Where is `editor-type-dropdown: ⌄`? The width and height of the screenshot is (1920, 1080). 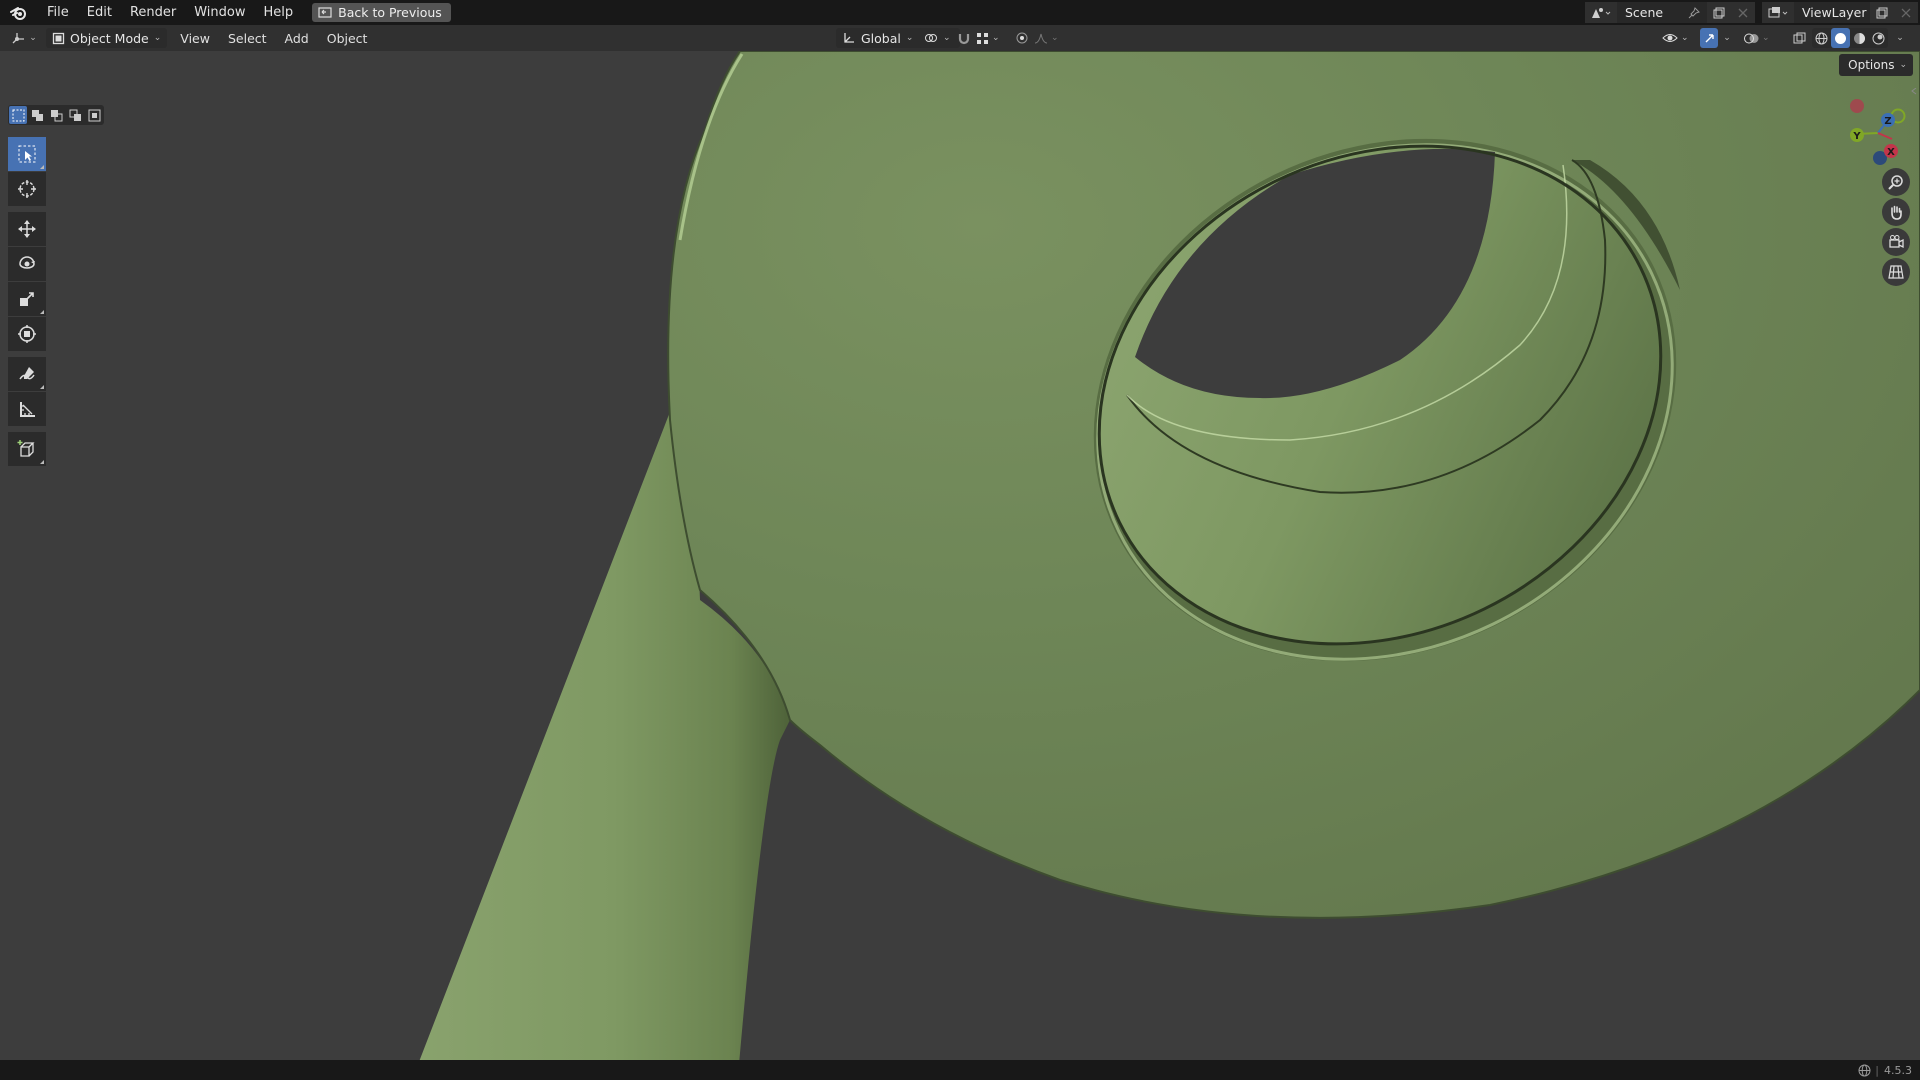 editor-type-dropdown: ⌄ is located at coordinates (24, 38).